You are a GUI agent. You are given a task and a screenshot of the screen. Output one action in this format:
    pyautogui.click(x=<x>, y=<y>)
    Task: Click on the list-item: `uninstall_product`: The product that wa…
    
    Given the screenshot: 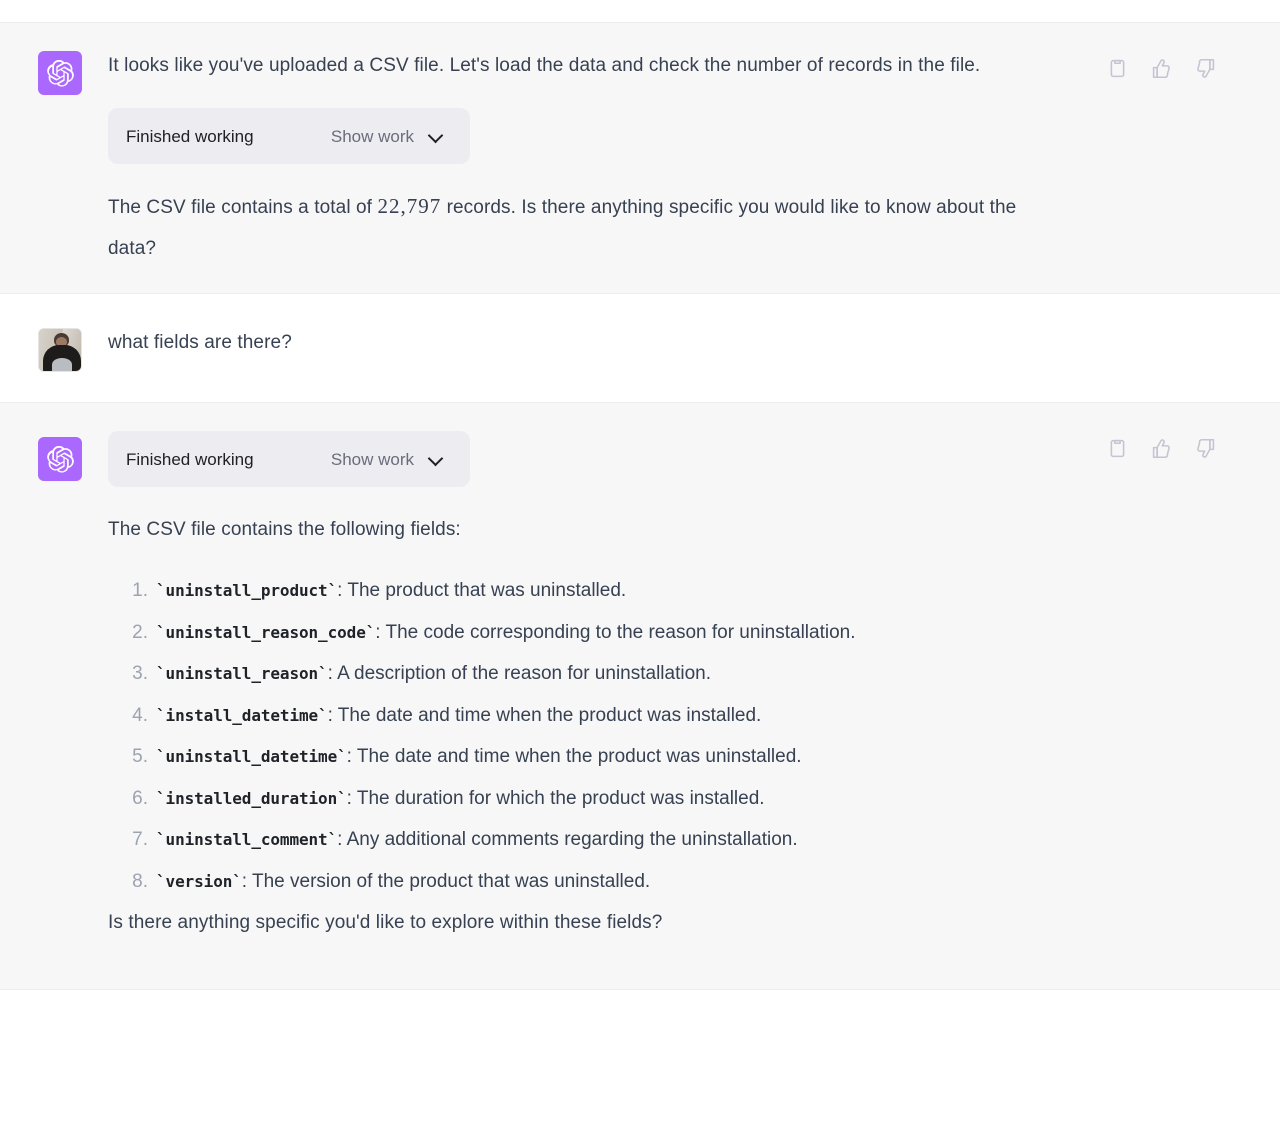 What is the action you would take?
    pyautogui.click(x=585, y=591)
    